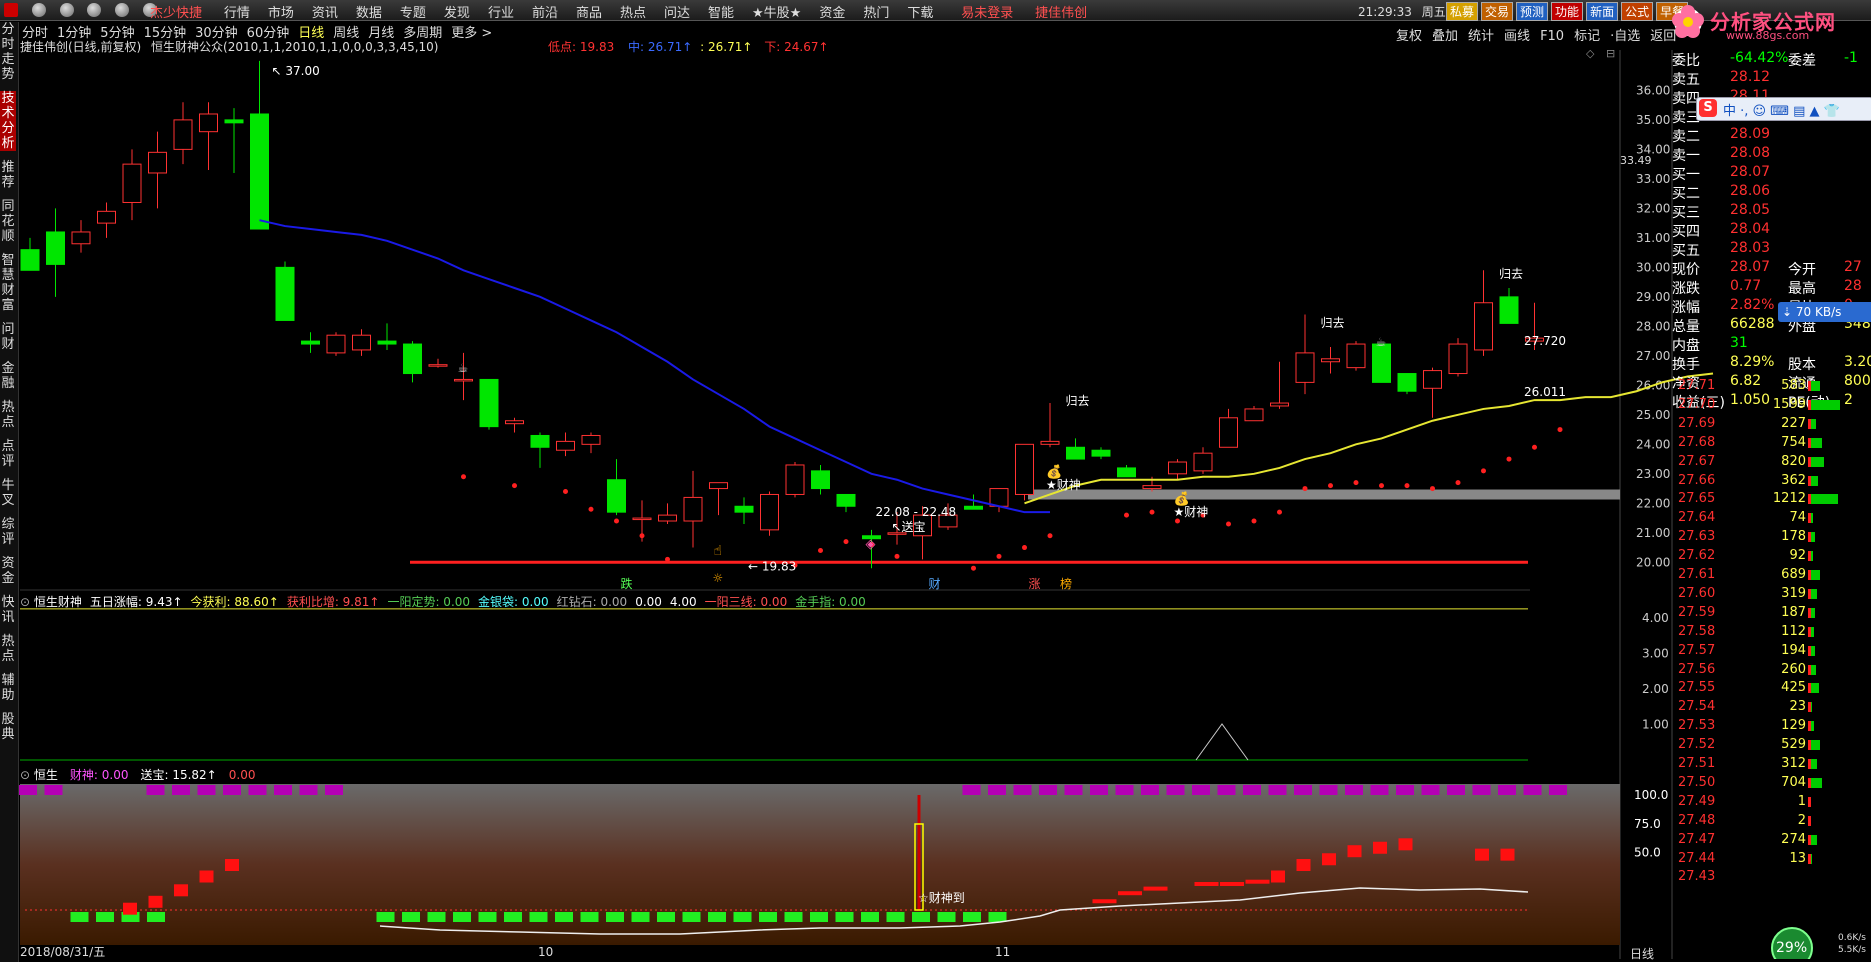 The image size is (1871, 962). Describe the element at coordinates (1771, 878) in the screenshot. I see `trade-row: 27.43` at that location.